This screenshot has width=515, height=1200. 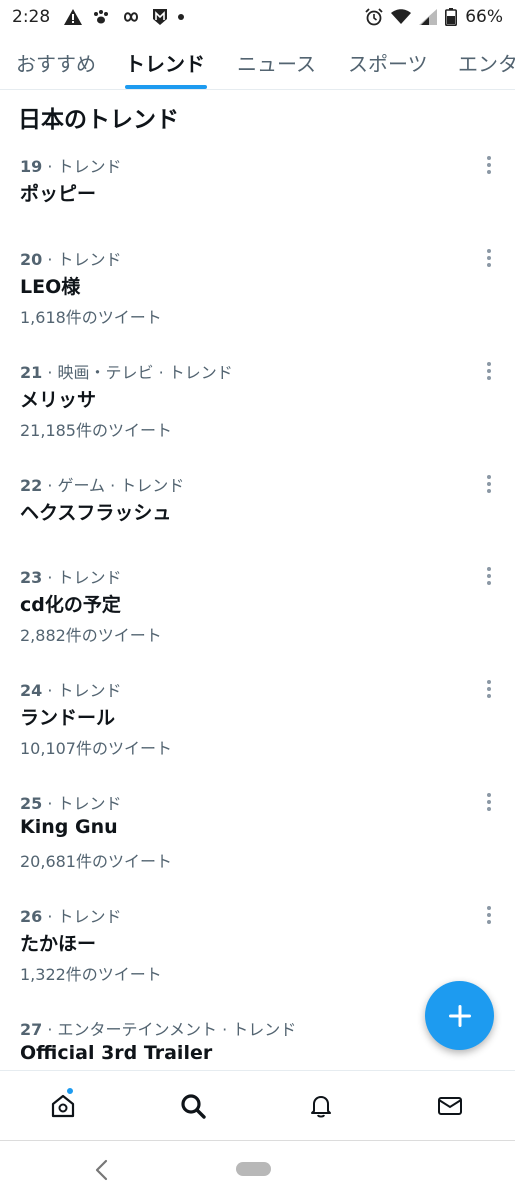 I want to click on trend-context: · ゲーム · トレンド, so click(x=113, y=485).